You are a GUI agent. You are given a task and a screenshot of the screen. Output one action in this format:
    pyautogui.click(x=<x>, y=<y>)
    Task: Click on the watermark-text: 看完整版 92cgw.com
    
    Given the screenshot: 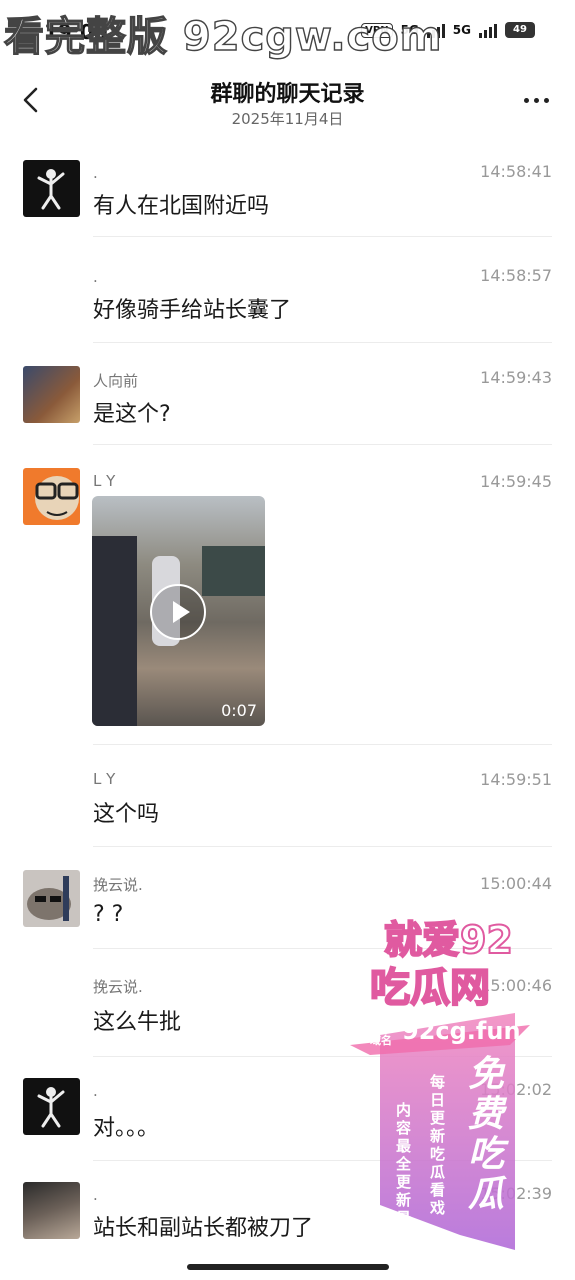 What is the action you would take?
    pyautogui.click(x=223, y=36)
    